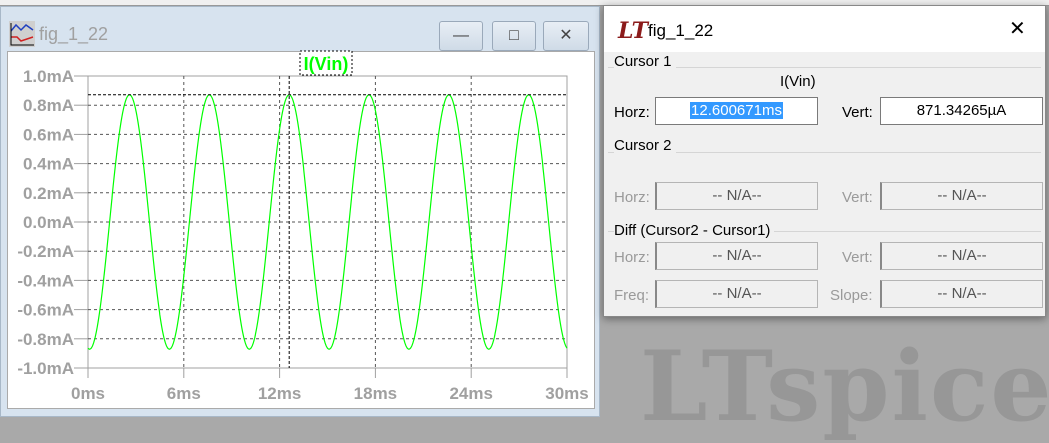 This screenshot has height=443, width=1049. I want to click on diff-group-label: Diff (Cursor2 - Cursor1), so click(694, 230).